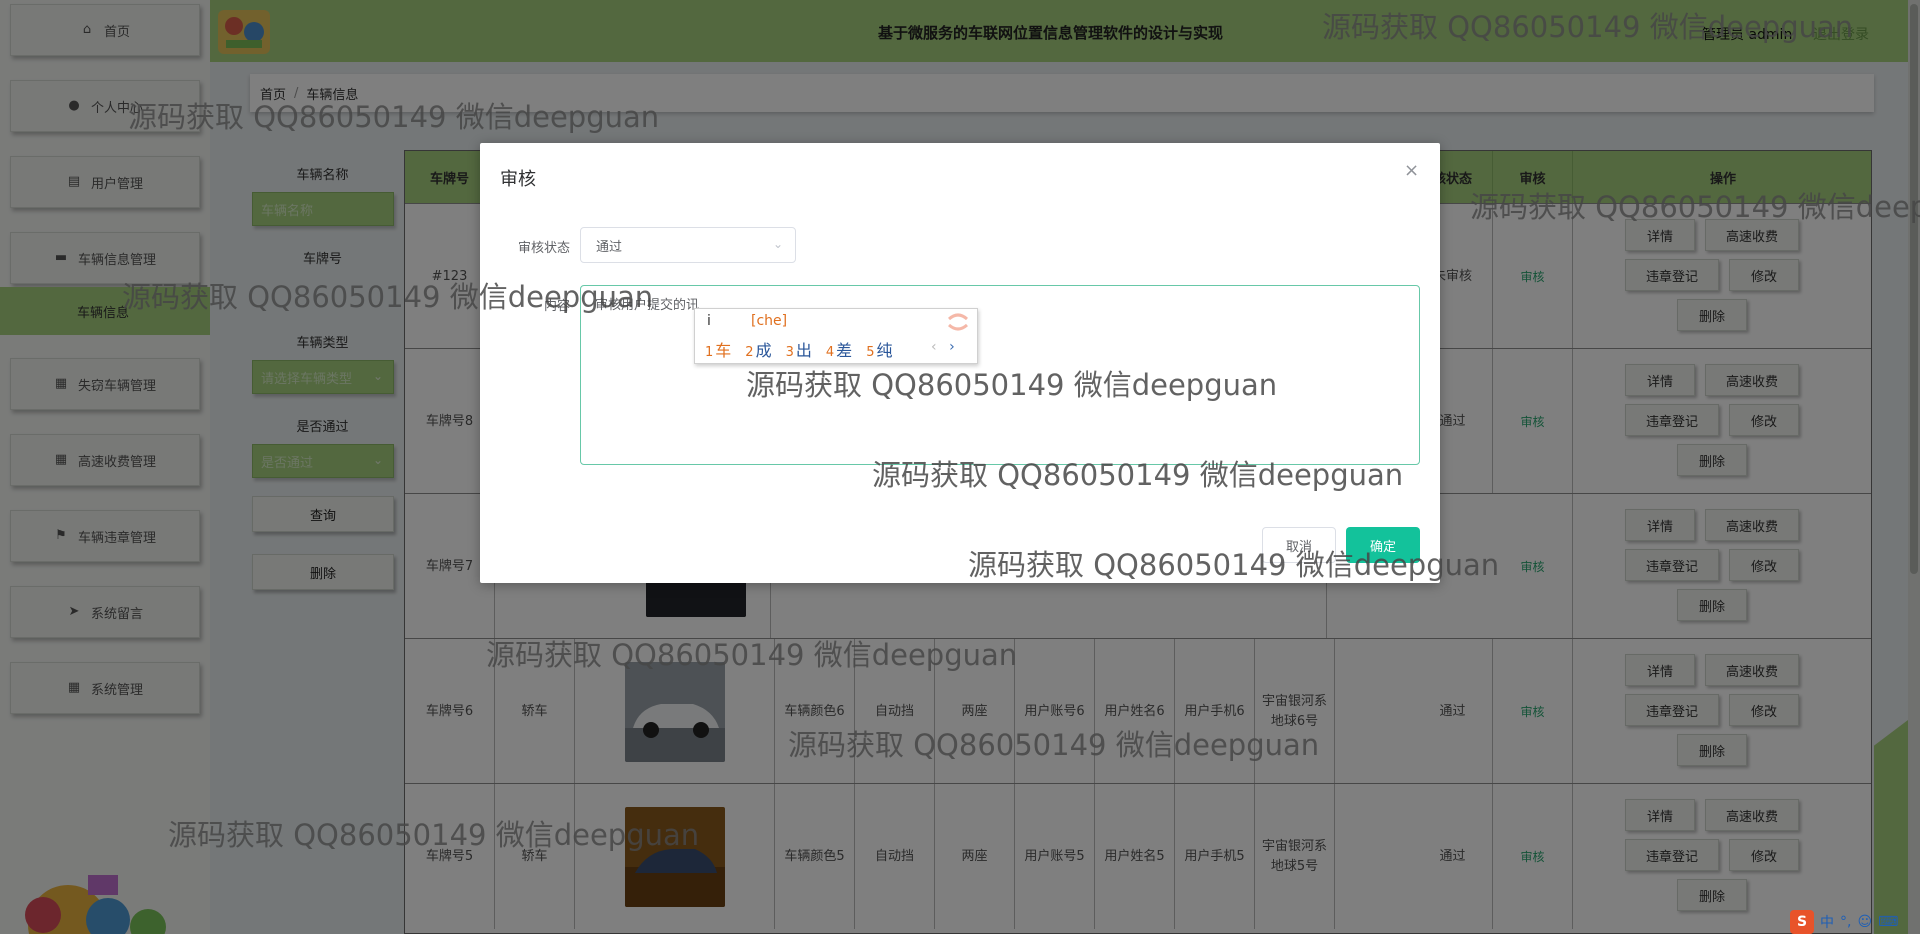  What do you see at coordinates (518, 179) in the screenshot?
I see `dialog-title: 审核` at bounding box center [518, 179].